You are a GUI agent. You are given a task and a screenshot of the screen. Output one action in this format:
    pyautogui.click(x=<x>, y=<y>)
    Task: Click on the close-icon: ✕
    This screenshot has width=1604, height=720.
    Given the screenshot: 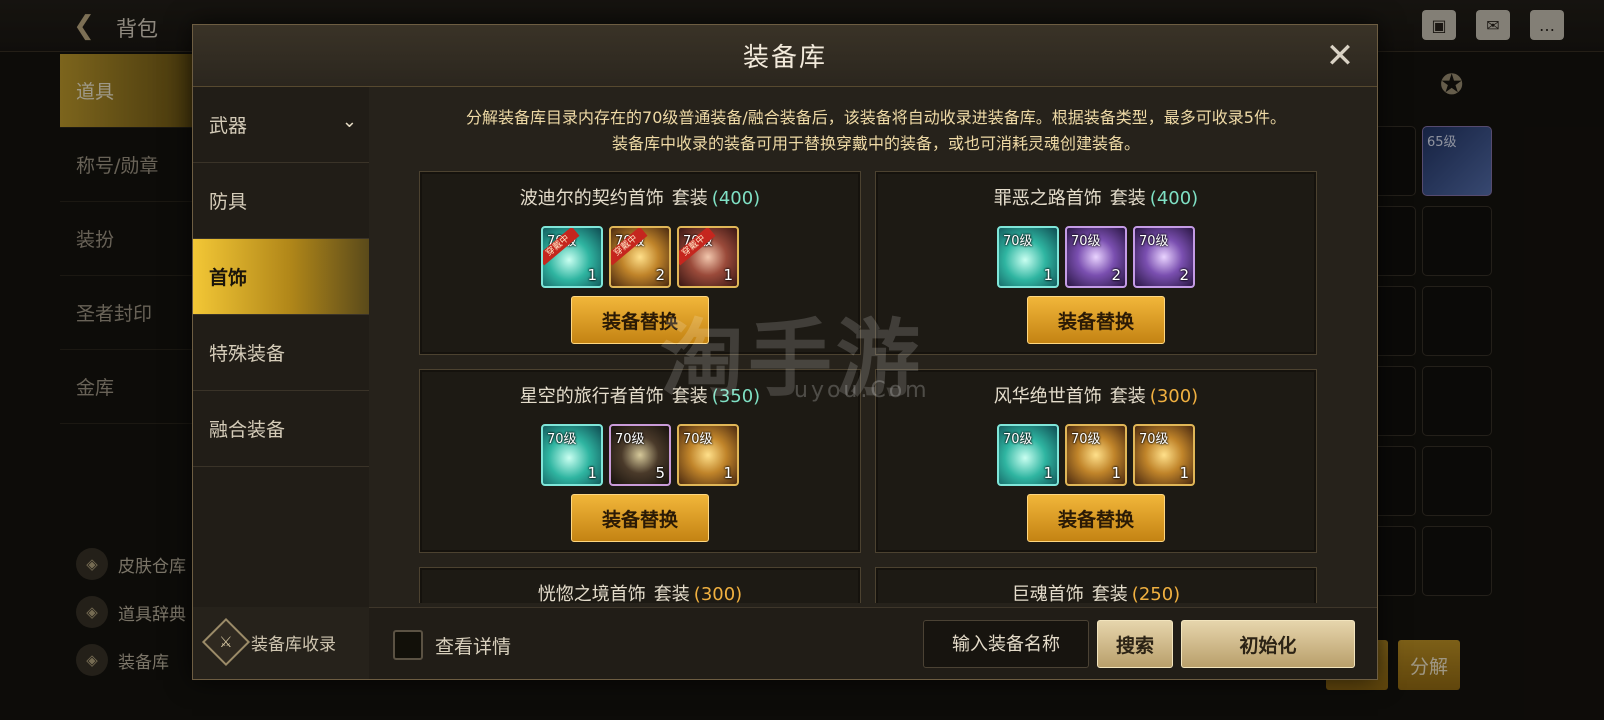 What is the action you would take?
    pyautogui.click(x=1340, y=56)
    